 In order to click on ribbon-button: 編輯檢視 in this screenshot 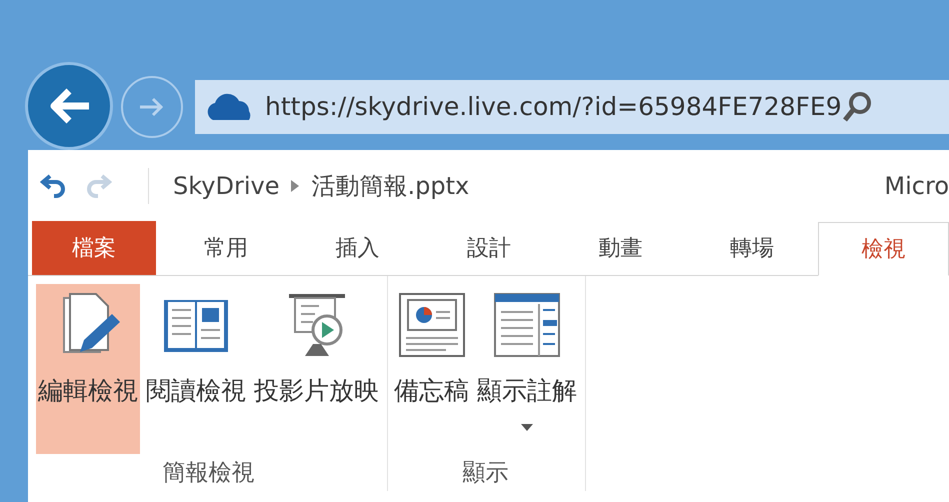, I will do `click(88, 369)`.